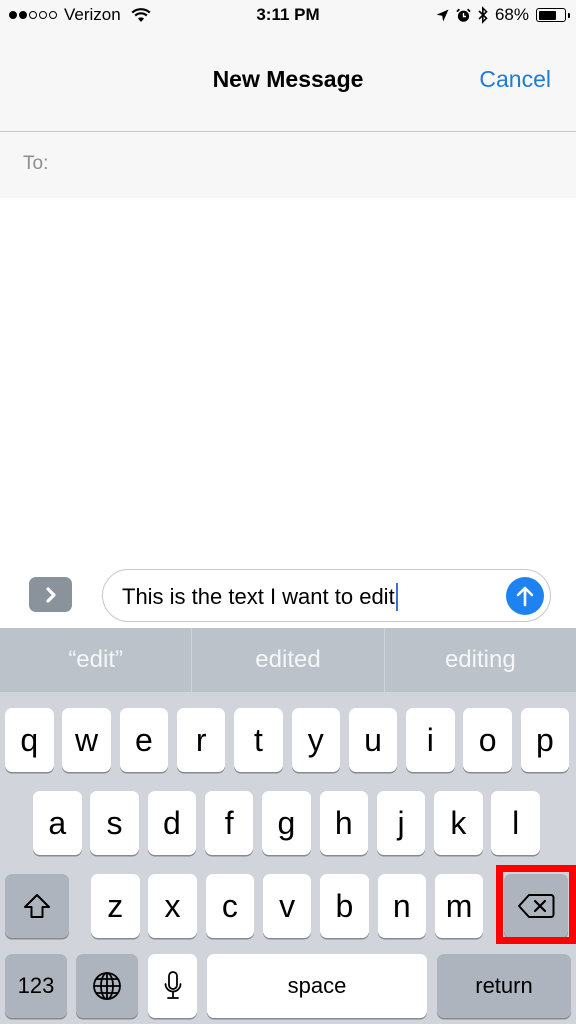 The height and width of the screenshot is (1024, 576). I want to click on status-right: 68%, so click(503, 15).